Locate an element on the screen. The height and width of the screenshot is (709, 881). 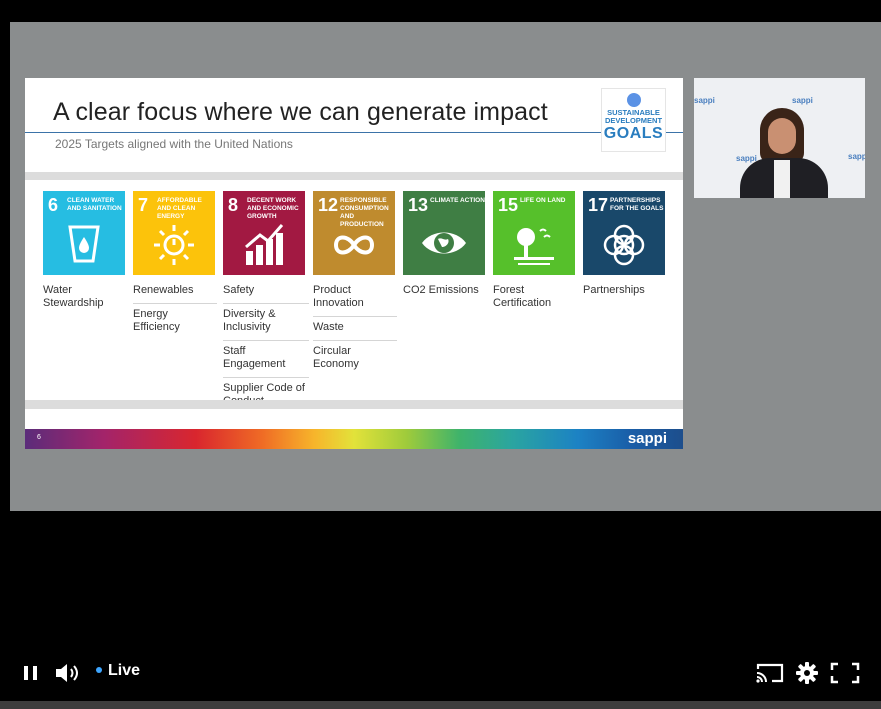
goal-number: 7 is located at coordinates (143, 205).